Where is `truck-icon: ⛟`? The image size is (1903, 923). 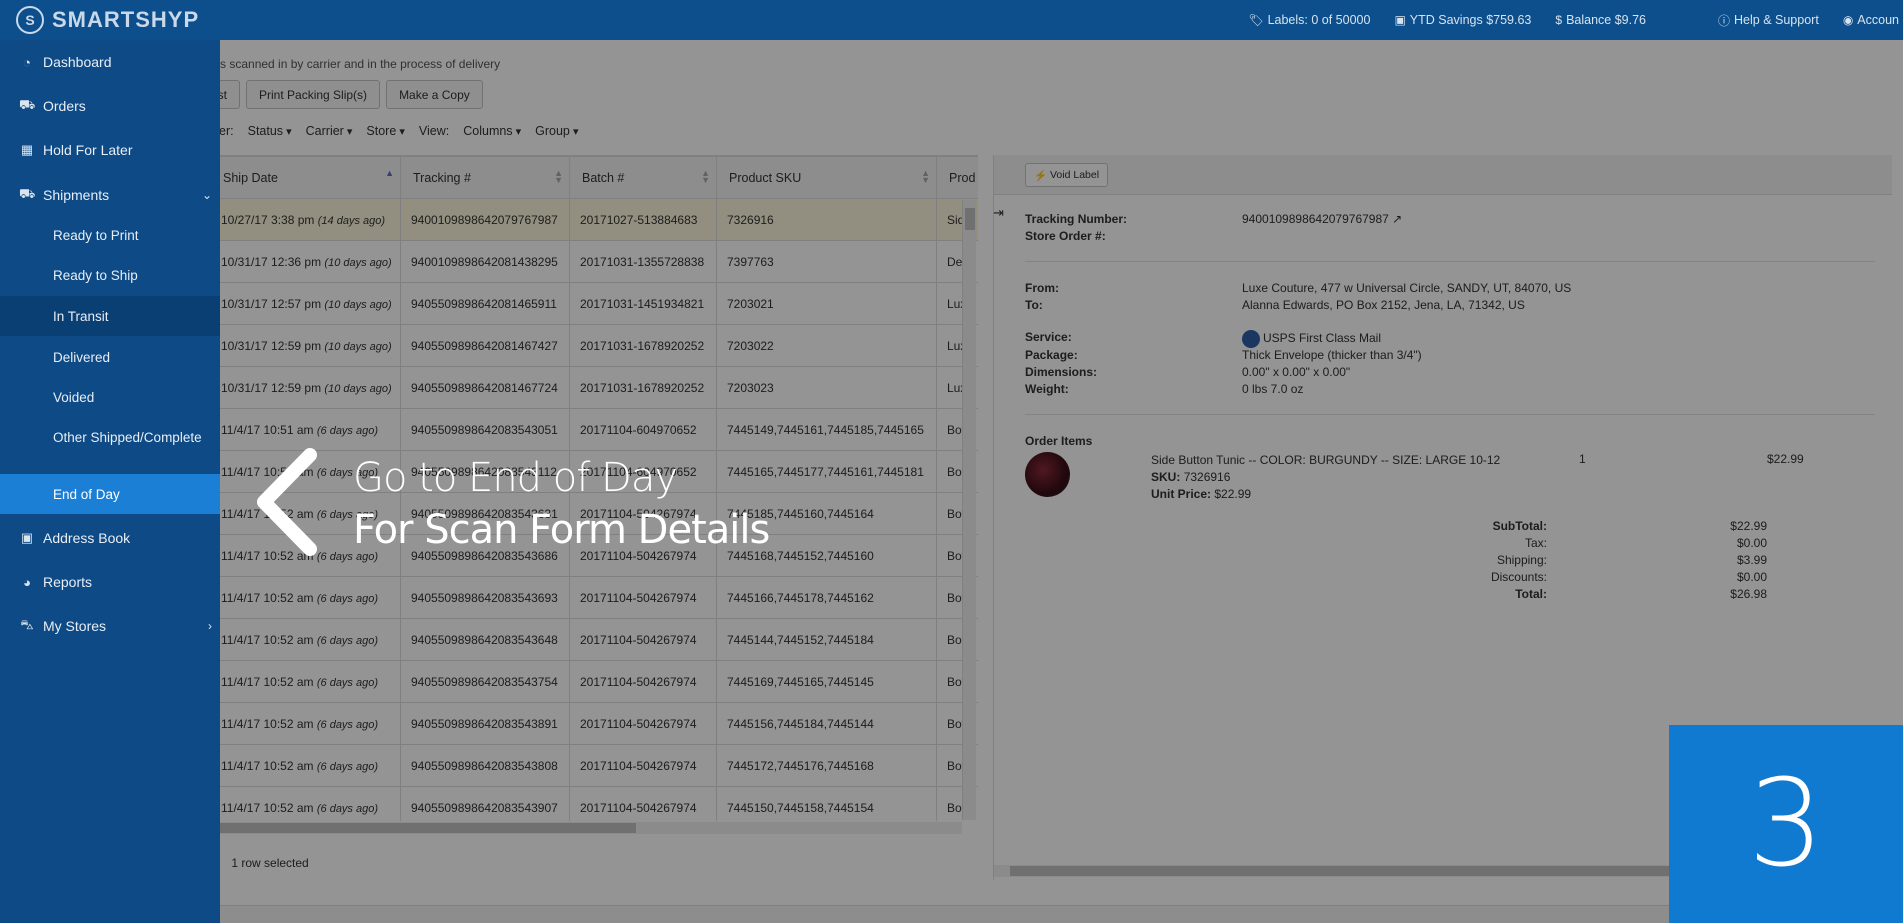
truck-icon: ⛟ is located at coordinates (27, 193).